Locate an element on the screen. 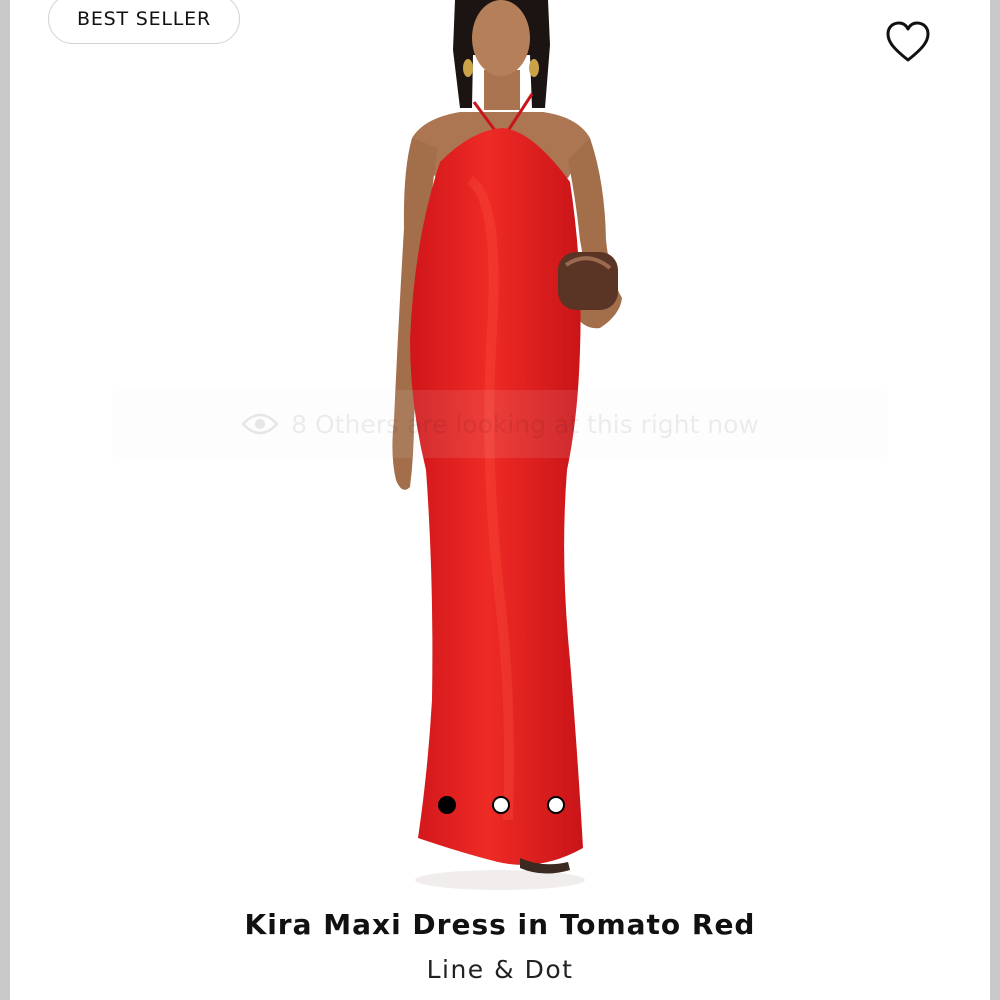  carousel-dots is located at coordinates (501, 807).